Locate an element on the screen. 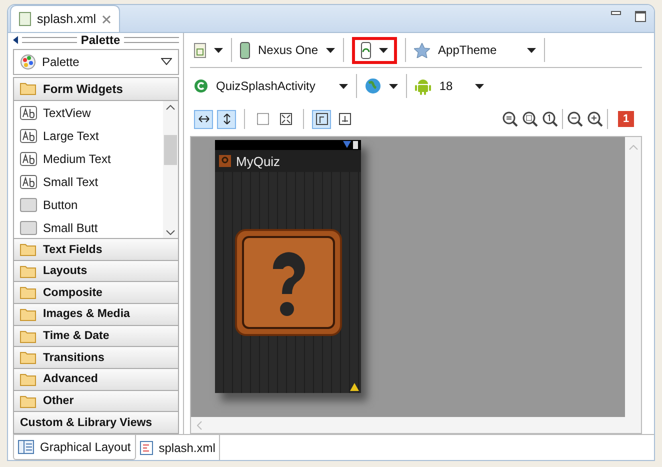  expand-icon is located at coordinates (286, 119).